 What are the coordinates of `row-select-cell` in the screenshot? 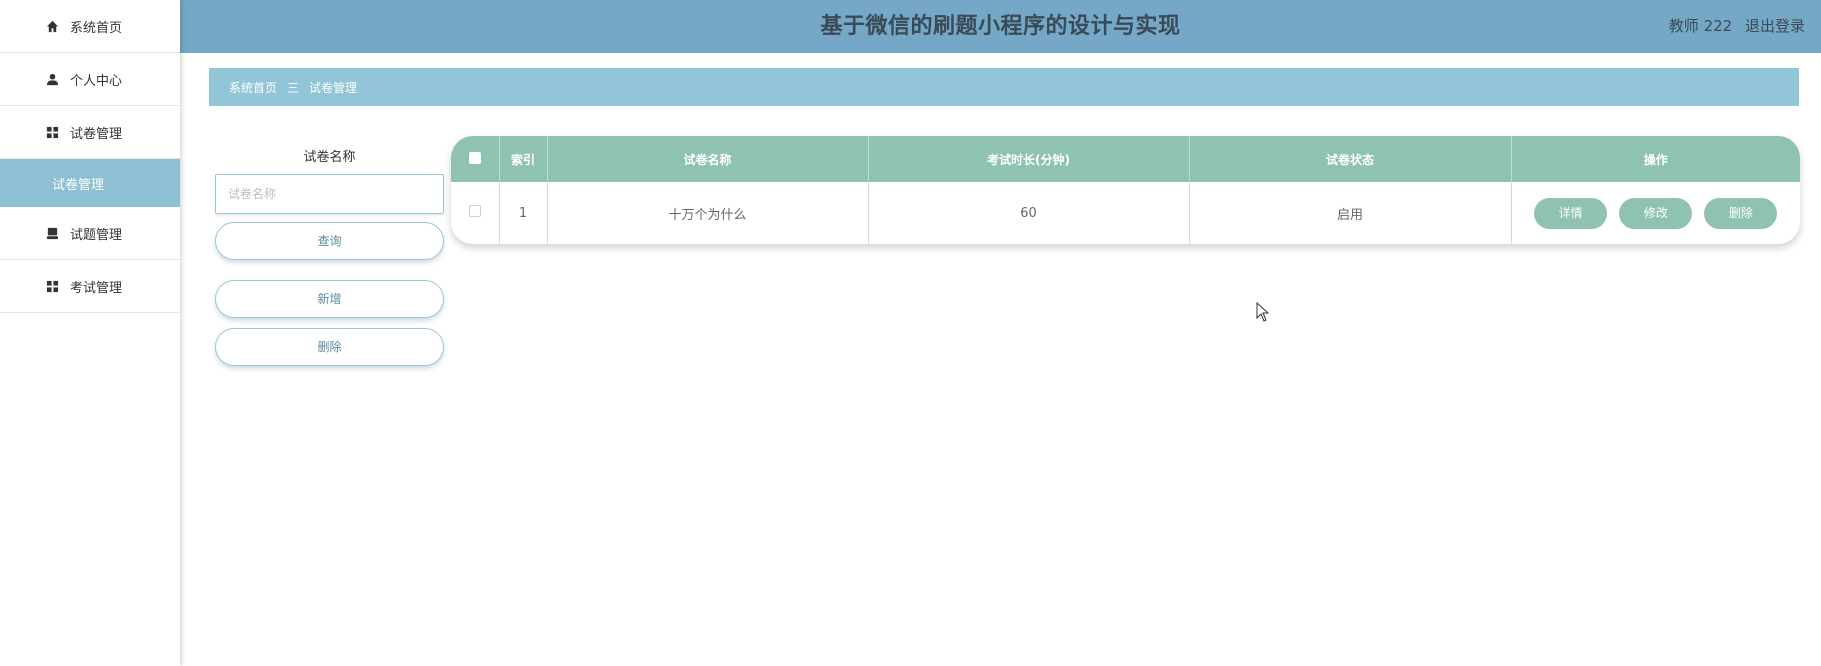 It's located at (475, 213).